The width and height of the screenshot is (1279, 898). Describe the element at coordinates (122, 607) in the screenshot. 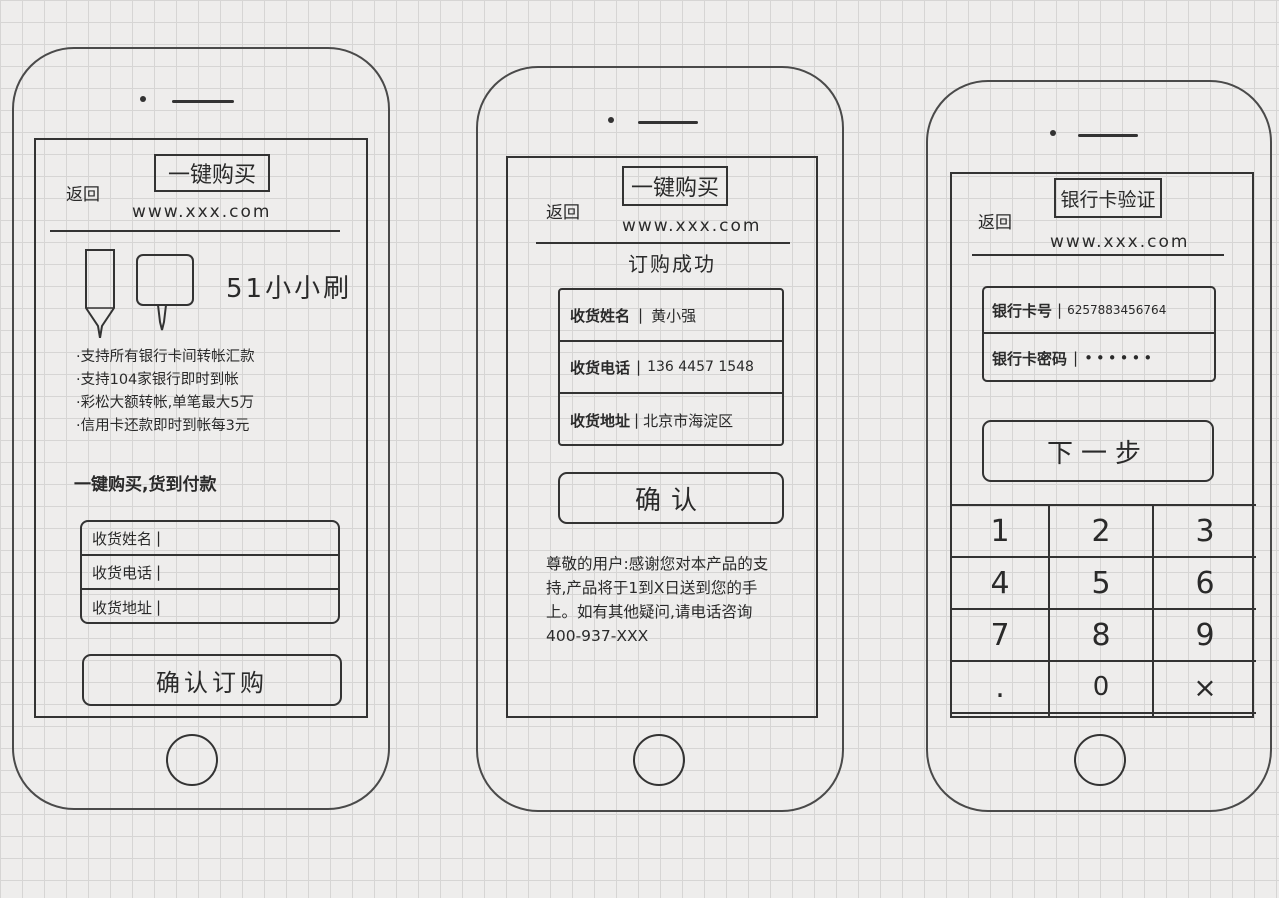

I see `receiver-address-label: 收货地址` at that location.